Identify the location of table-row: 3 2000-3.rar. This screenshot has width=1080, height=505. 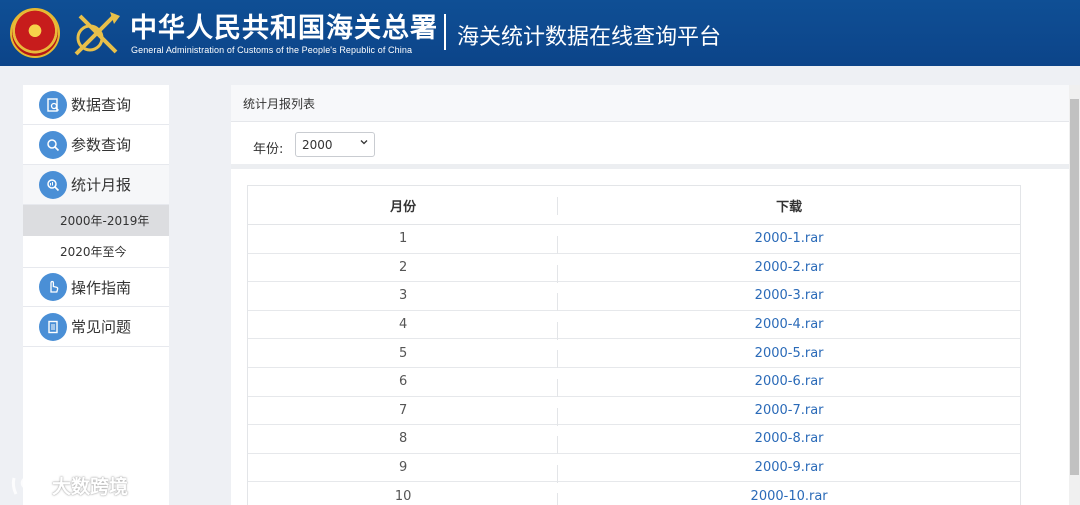
(634, 296).